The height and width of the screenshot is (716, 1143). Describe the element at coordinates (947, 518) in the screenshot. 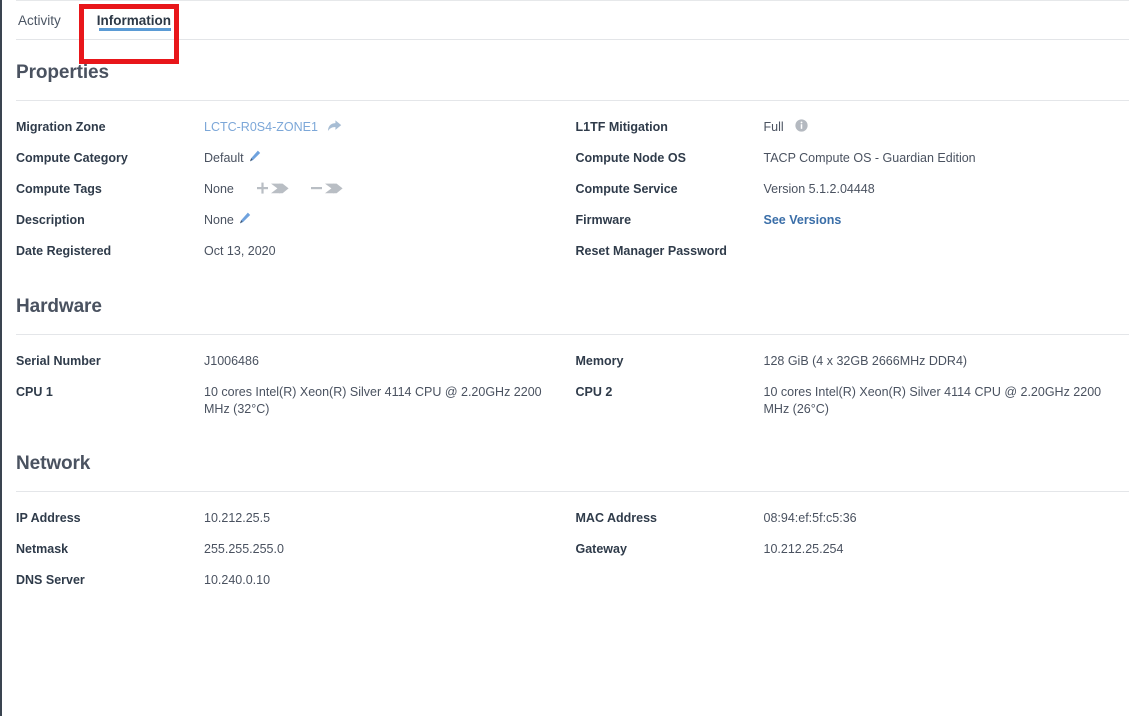

I see `property-value: 08:94:ef:5f:c5:36` at that location.